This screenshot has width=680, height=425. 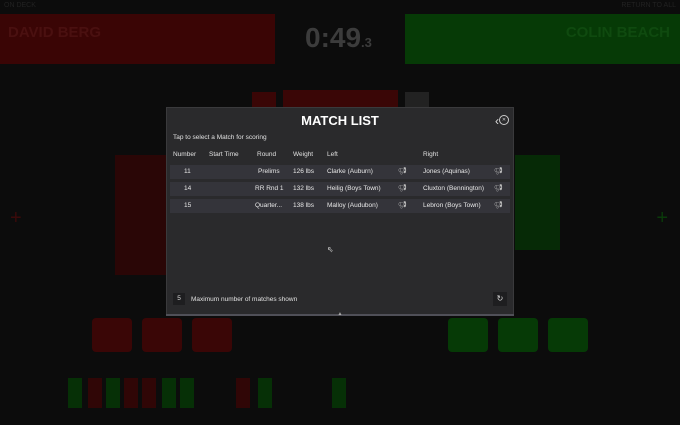 What do you see at coordinates (303, 188) in the screenshot?
I see `match-weight: 132 lbs` at bounding box center [303, 188].